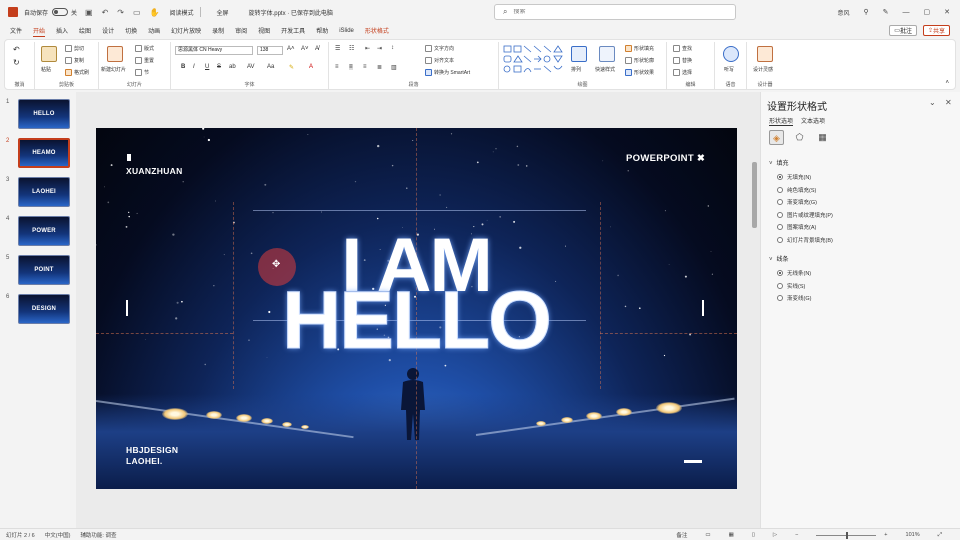 The image size is (960, 540). Describe the element at coordinates (337, 48) in the screenshot. I see `bullets-icon: ☰` at that location.